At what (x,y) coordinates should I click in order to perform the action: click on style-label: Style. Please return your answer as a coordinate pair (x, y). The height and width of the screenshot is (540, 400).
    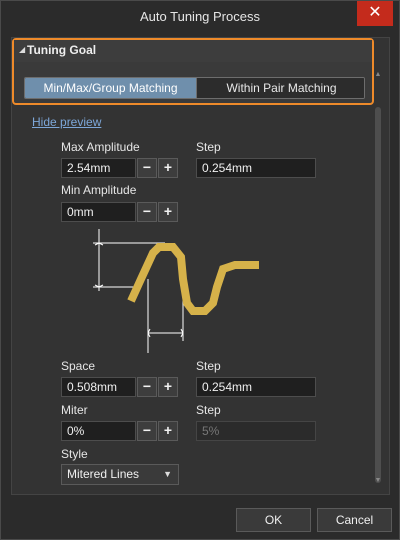
    Looking at the image, I should click on (74, 454).